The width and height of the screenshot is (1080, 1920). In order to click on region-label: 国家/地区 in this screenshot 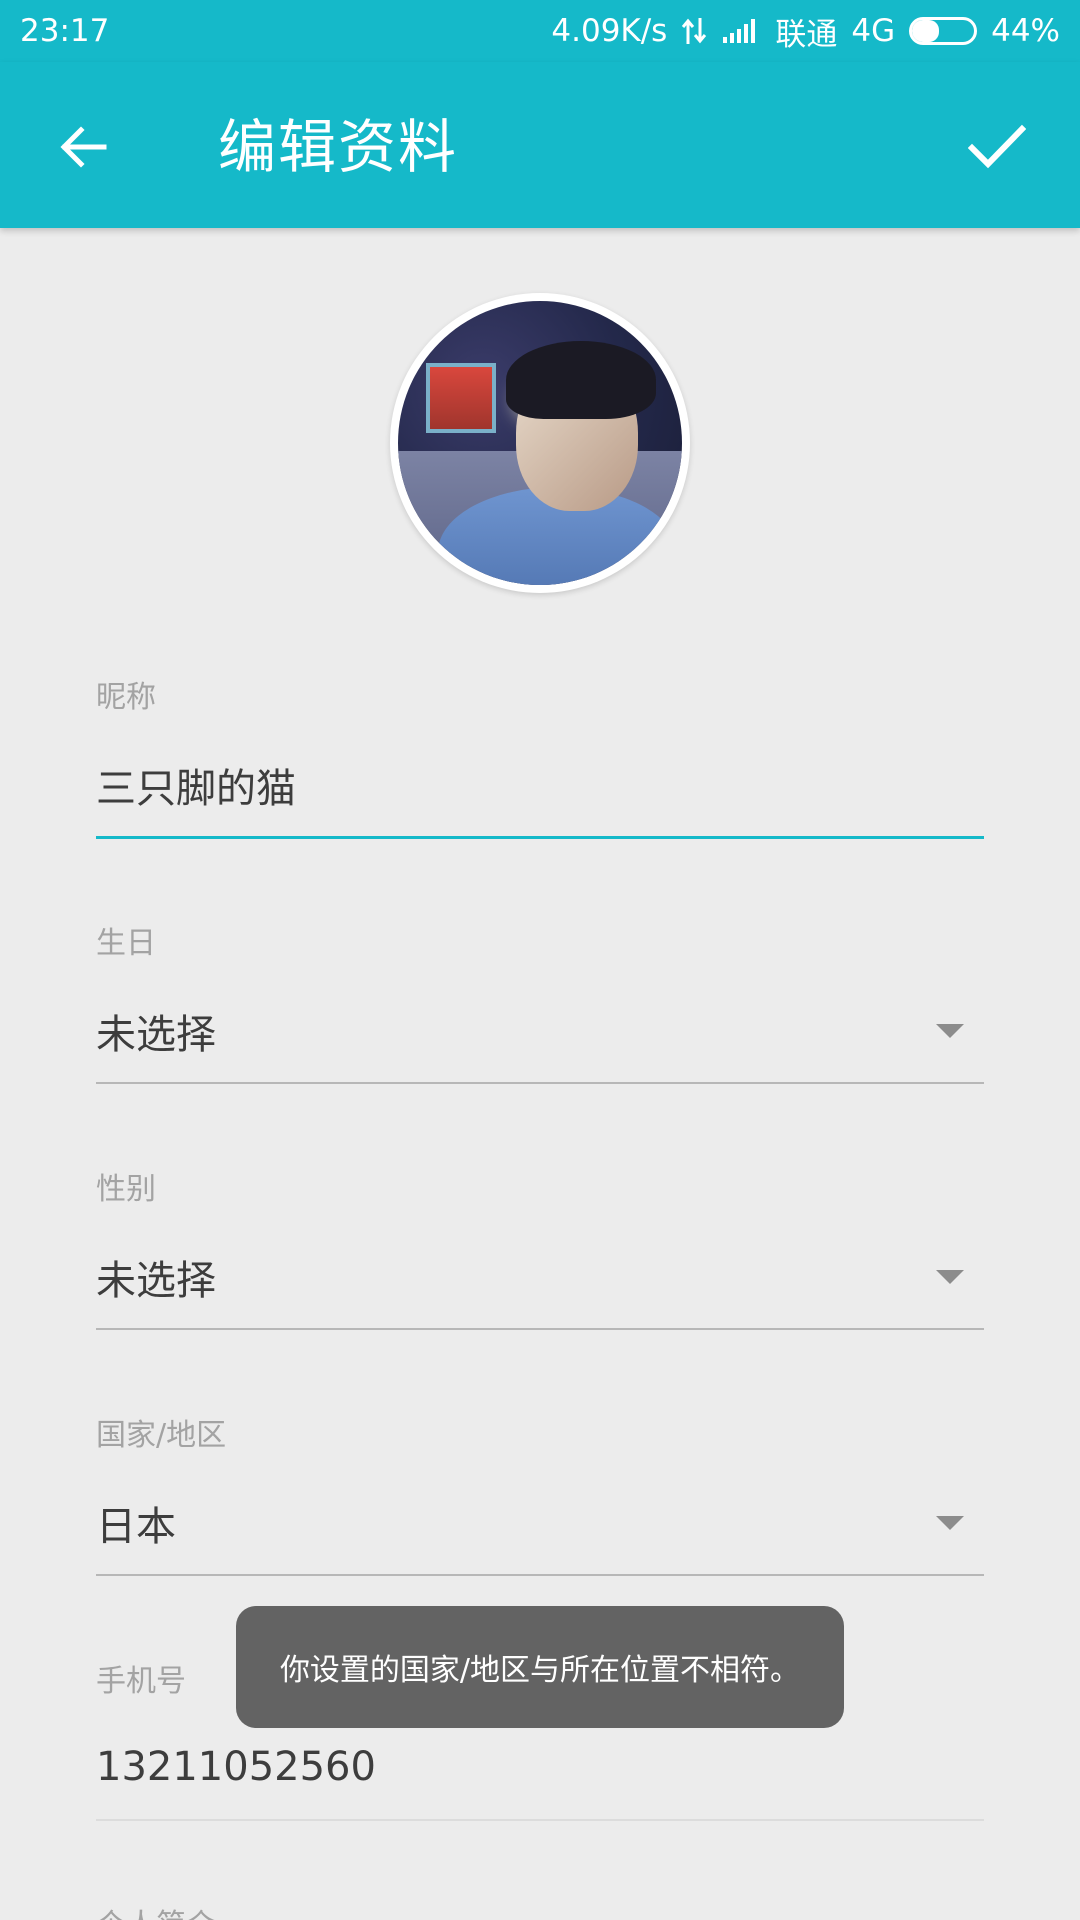, I will do `click(161, 1435)`.